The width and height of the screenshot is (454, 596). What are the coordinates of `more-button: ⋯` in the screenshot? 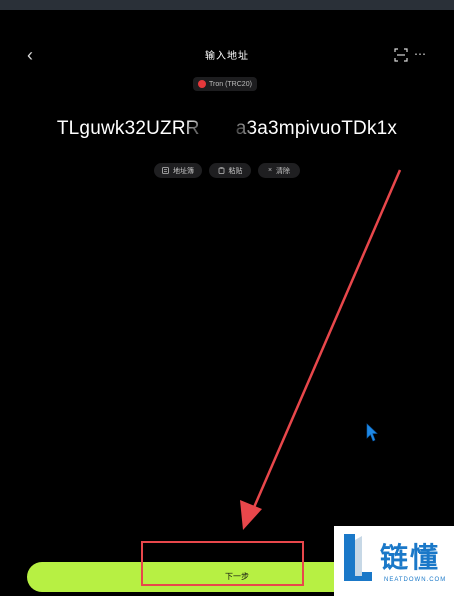 It's located at (420, 54).